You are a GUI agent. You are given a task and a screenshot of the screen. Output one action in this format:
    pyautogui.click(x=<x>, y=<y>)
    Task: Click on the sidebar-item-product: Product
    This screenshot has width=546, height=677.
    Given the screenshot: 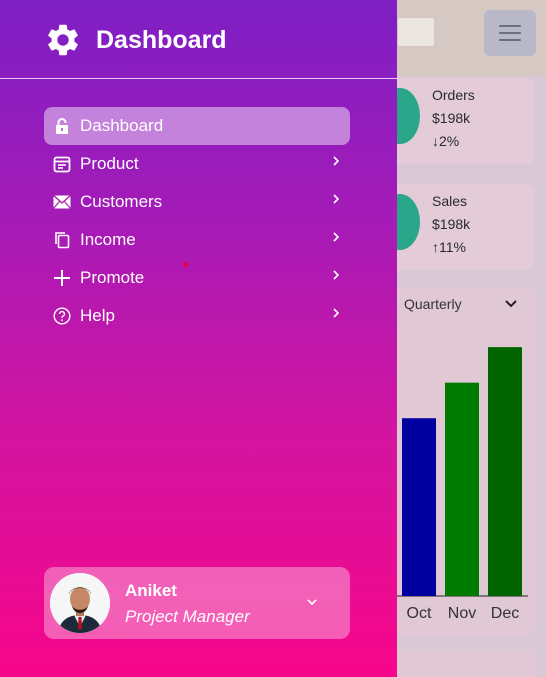 What is the action you would take?
    pyautogui.click(x=197, y=164)
    